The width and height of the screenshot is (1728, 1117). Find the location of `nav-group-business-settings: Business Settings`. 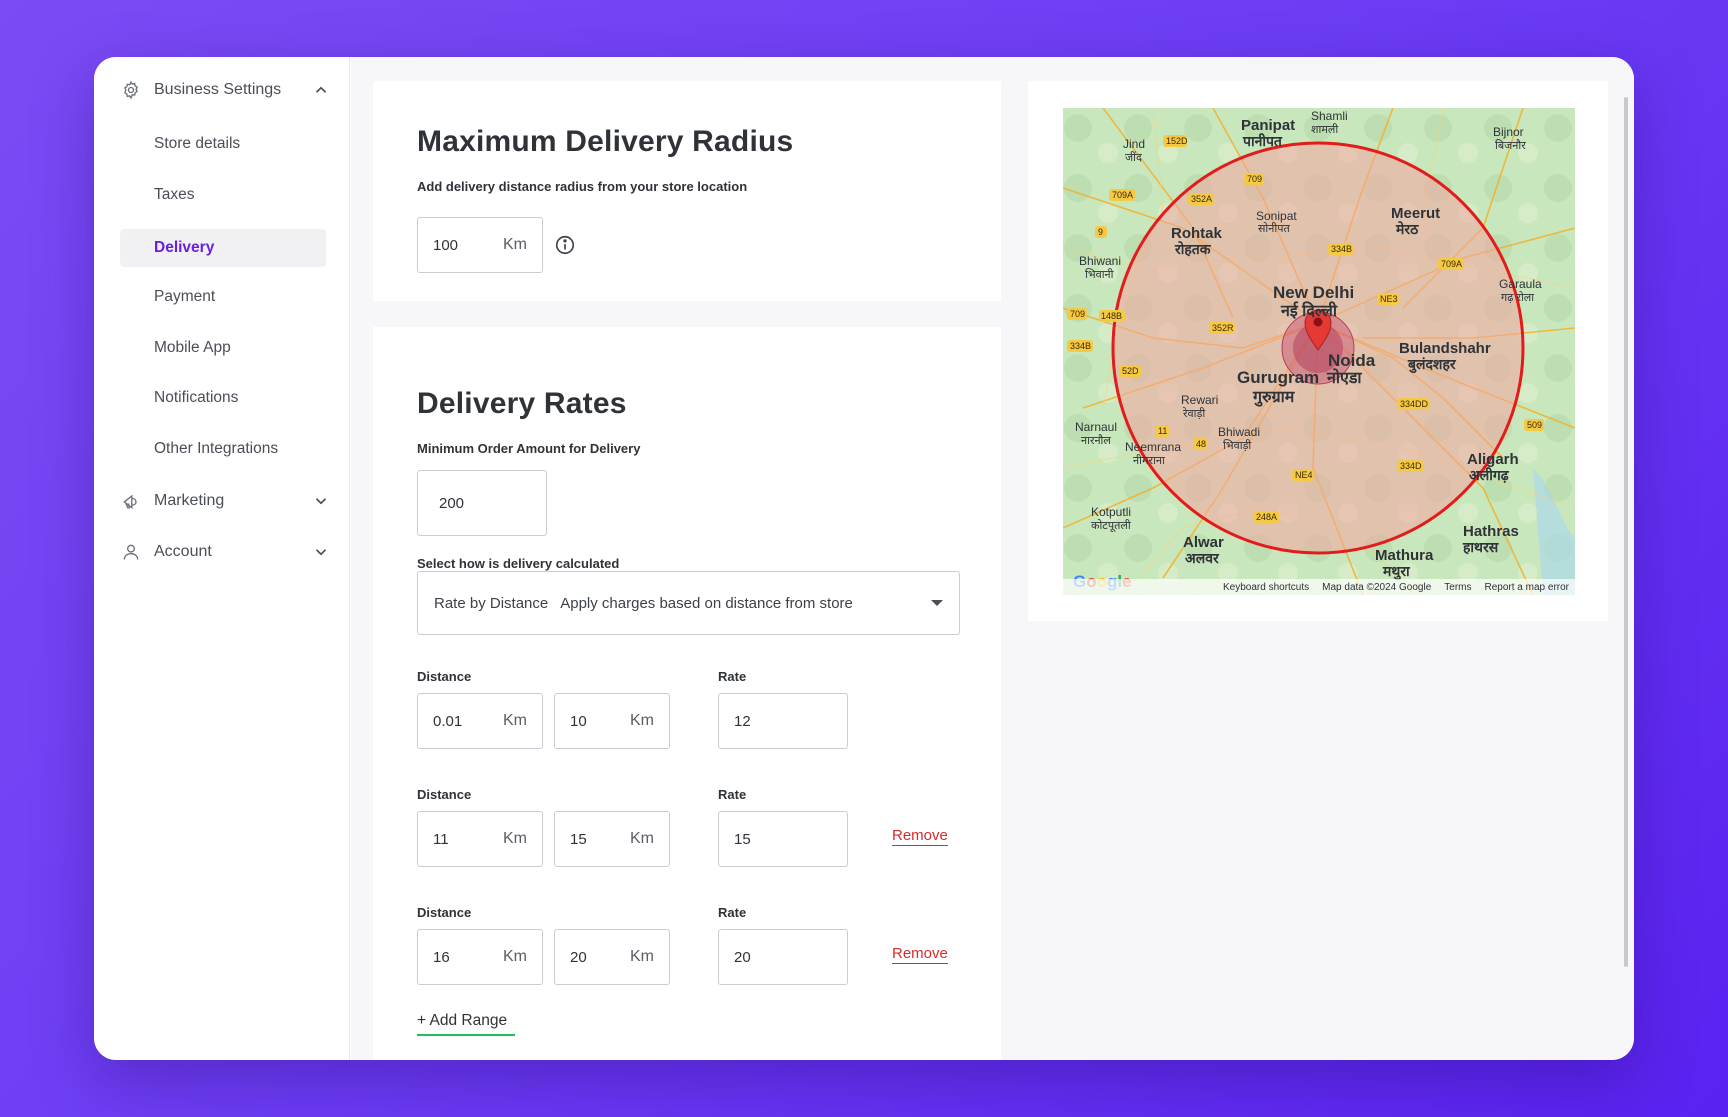

nav-group-business-settings: Business Settings is located at coordinates (225, 90).